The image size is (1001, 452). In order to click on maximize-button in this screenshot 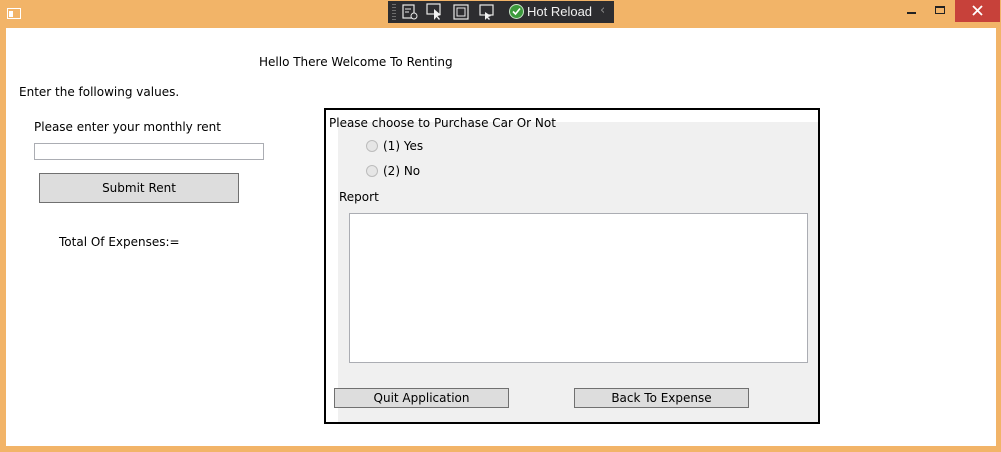, I will do `click(941, 11)`.